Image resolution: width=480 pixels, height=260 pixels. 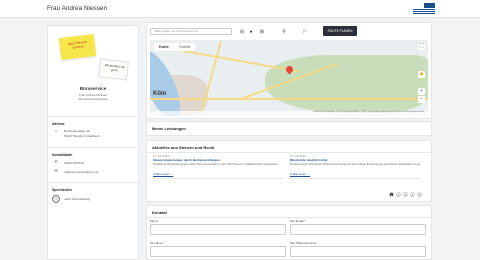 What do you see at coordinates (398, 194) in the screenshot?
I see `pagination-page-2: 2` at bounding box center [398, 194].